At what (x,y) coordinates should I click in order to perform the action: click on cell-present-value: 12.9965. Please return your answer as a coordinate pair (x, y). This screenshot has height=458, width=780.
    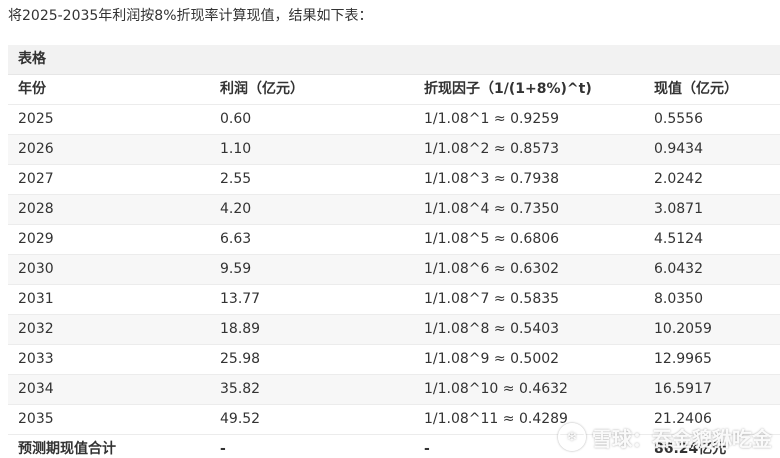
    Looking at the image, I should click on (683, 359).